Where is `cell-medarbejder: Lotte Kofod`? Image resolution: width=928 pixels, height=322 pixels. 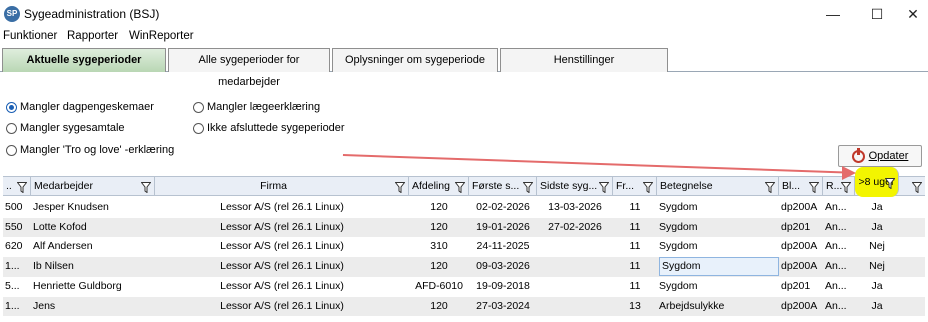 cell-medarbejder: Lotte Kofod is located at coordinates (94, 227).